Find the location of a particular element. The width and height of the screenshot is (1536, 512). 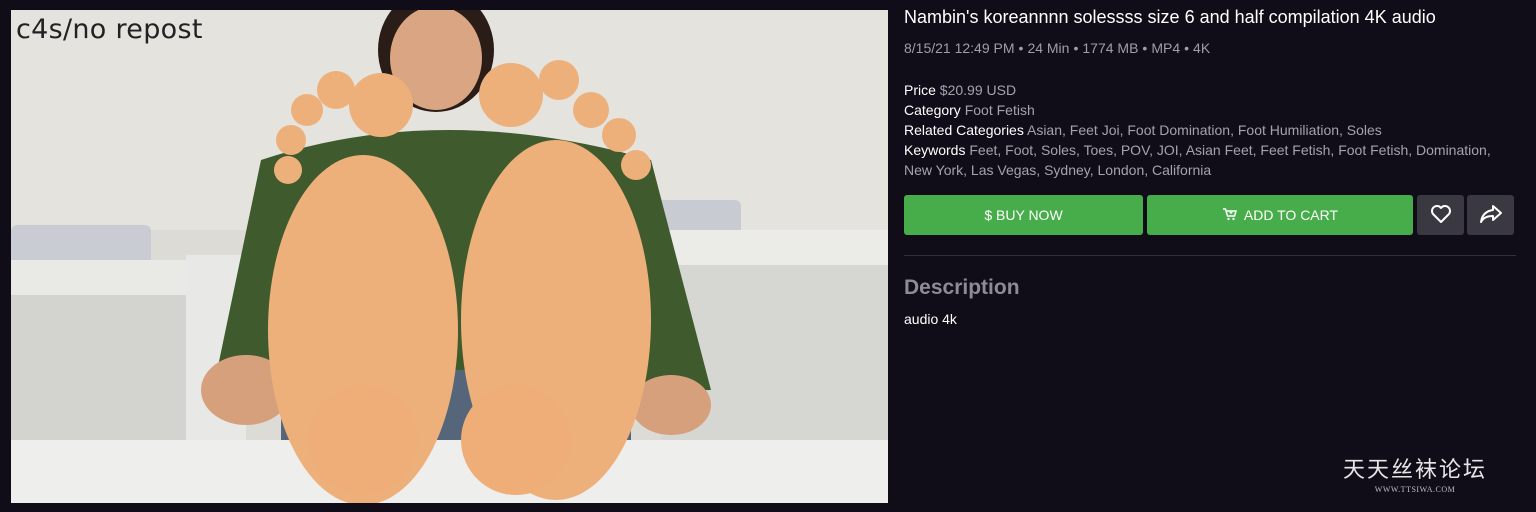

buy-now-button: $ BUY NOW is located at coordinates (1023, 215).